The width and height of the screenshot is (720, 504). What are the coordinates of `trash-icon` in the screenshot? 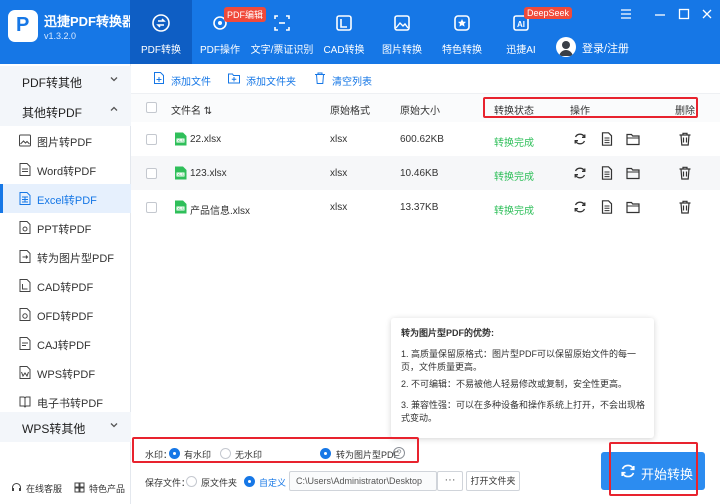 It's located at (320, 78).